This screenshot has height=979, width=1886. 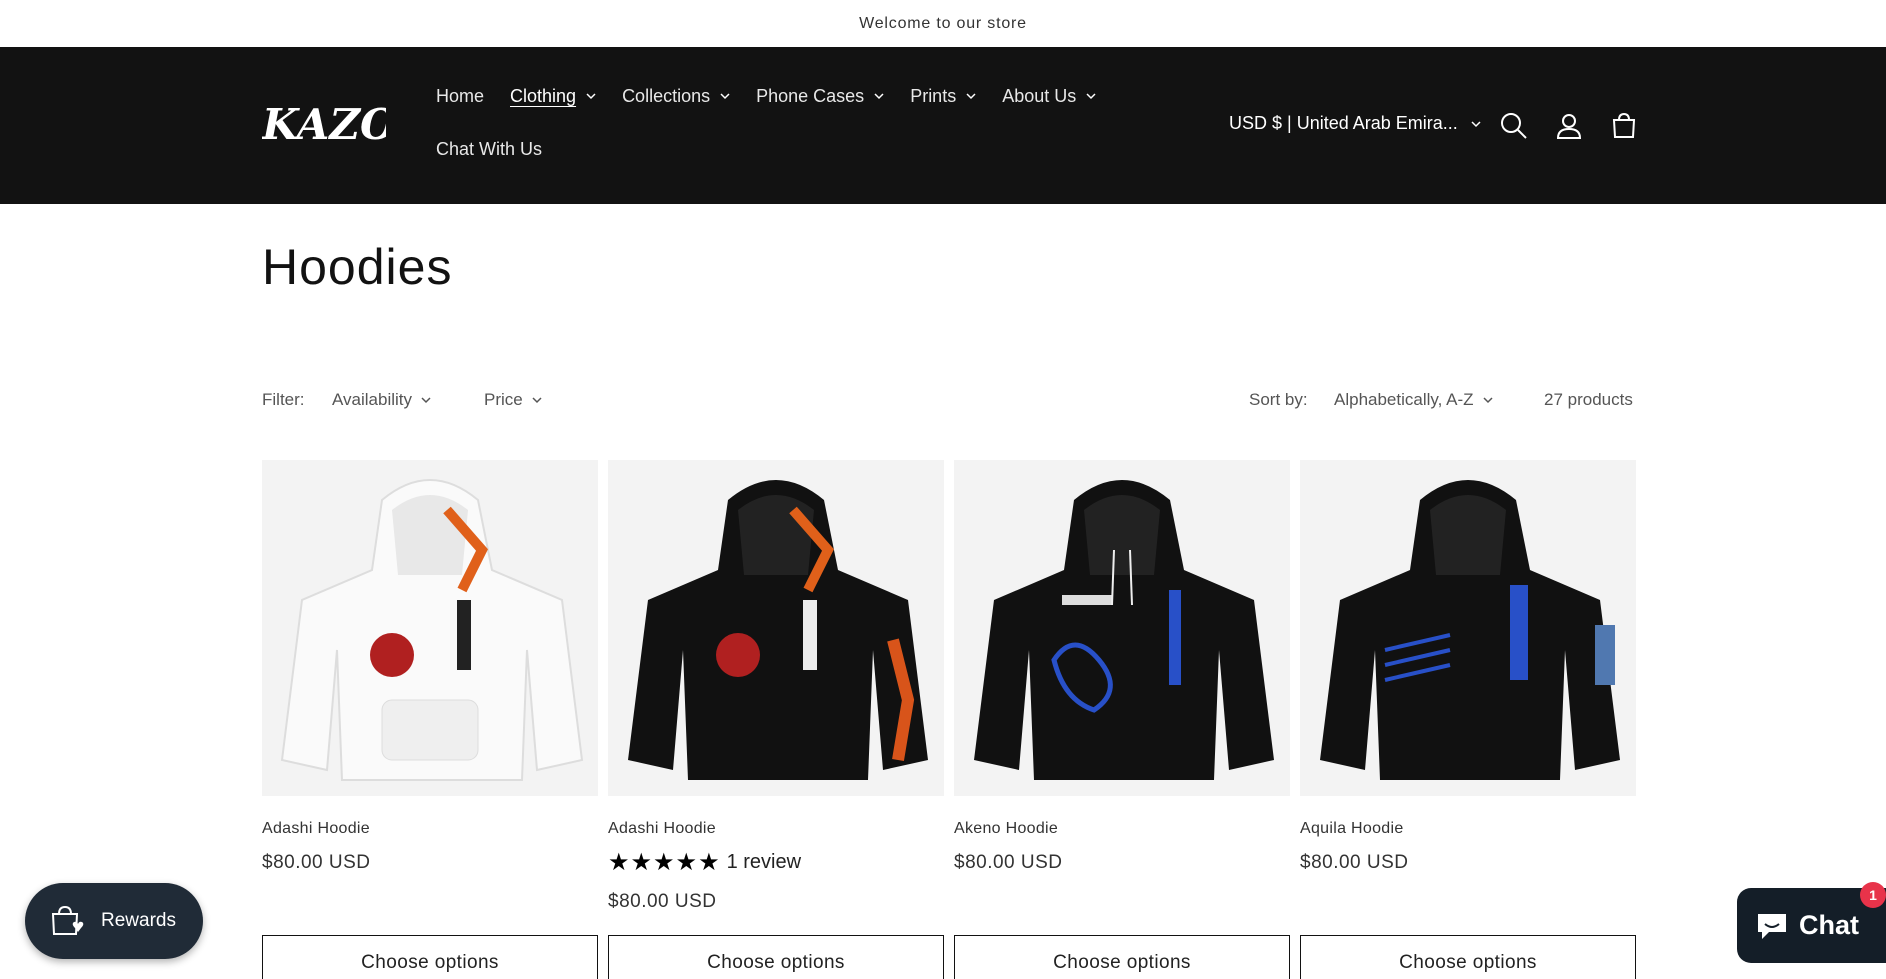 I want to click on product-rating: ★★★★★ 1 review, so click(x=776, y=862).